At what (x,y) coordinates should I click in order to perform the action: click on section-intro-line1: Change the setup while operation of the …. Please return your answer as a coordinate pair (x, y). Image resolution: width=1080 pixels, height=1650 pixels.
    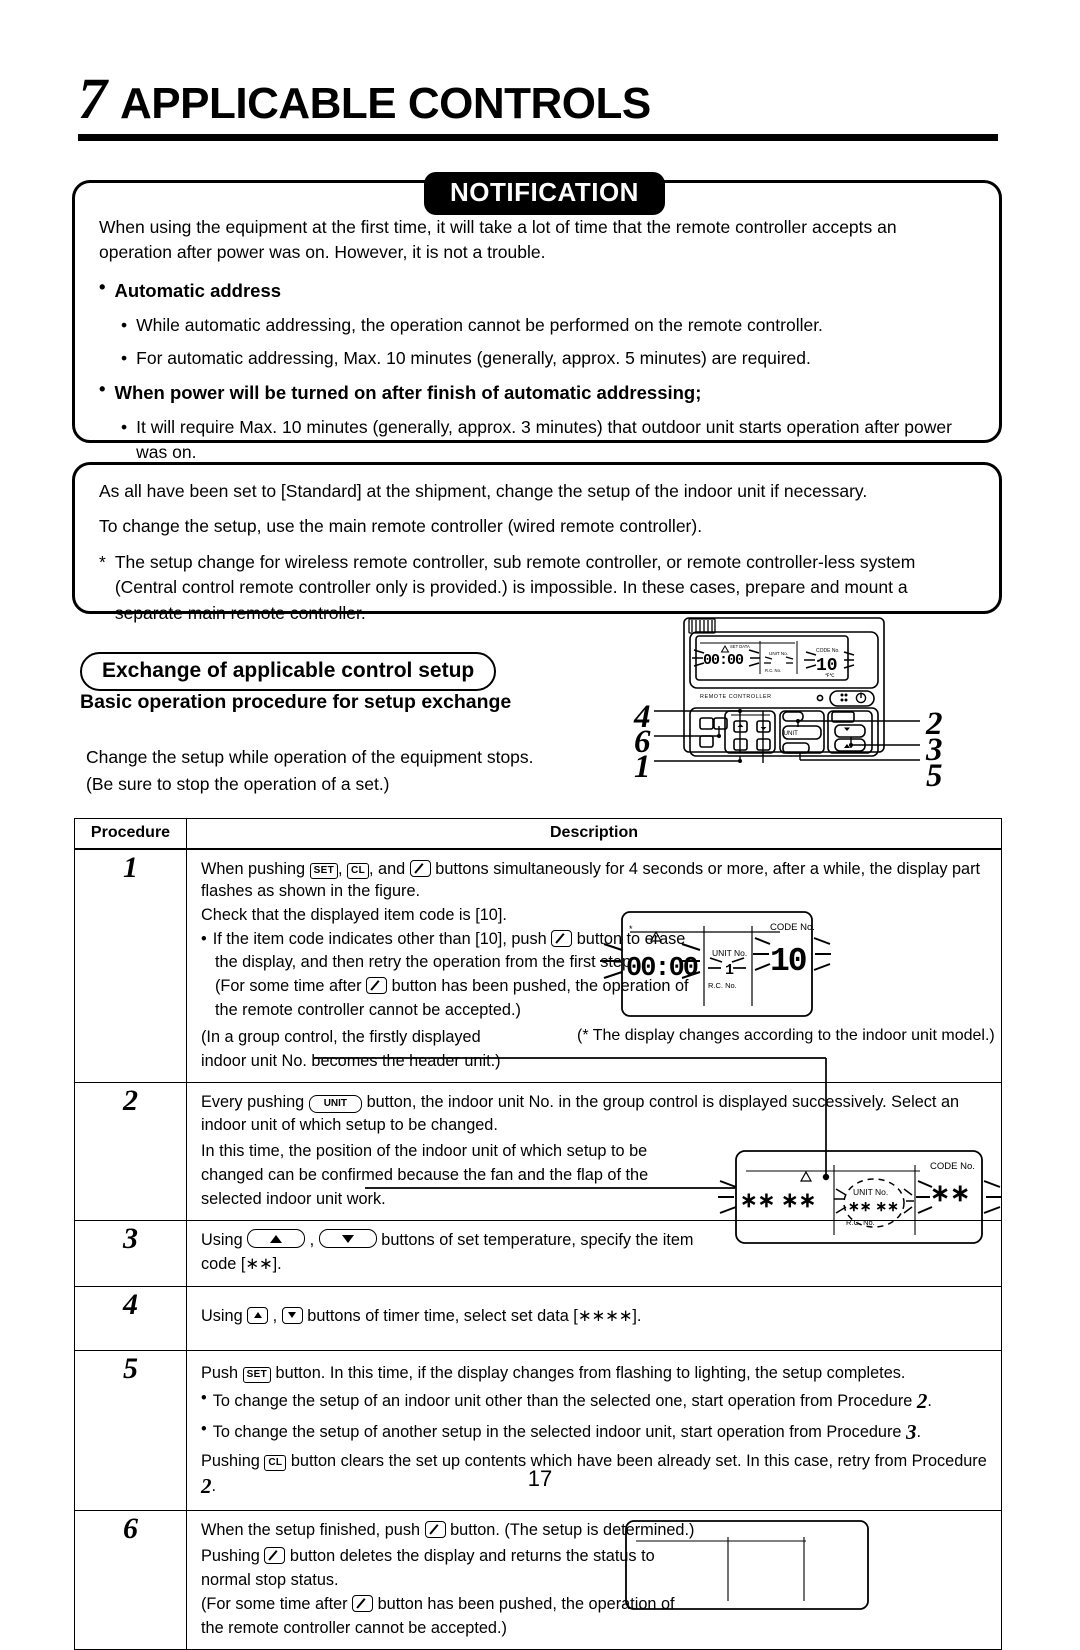
    Looking at the image, I should click on (310, 757).